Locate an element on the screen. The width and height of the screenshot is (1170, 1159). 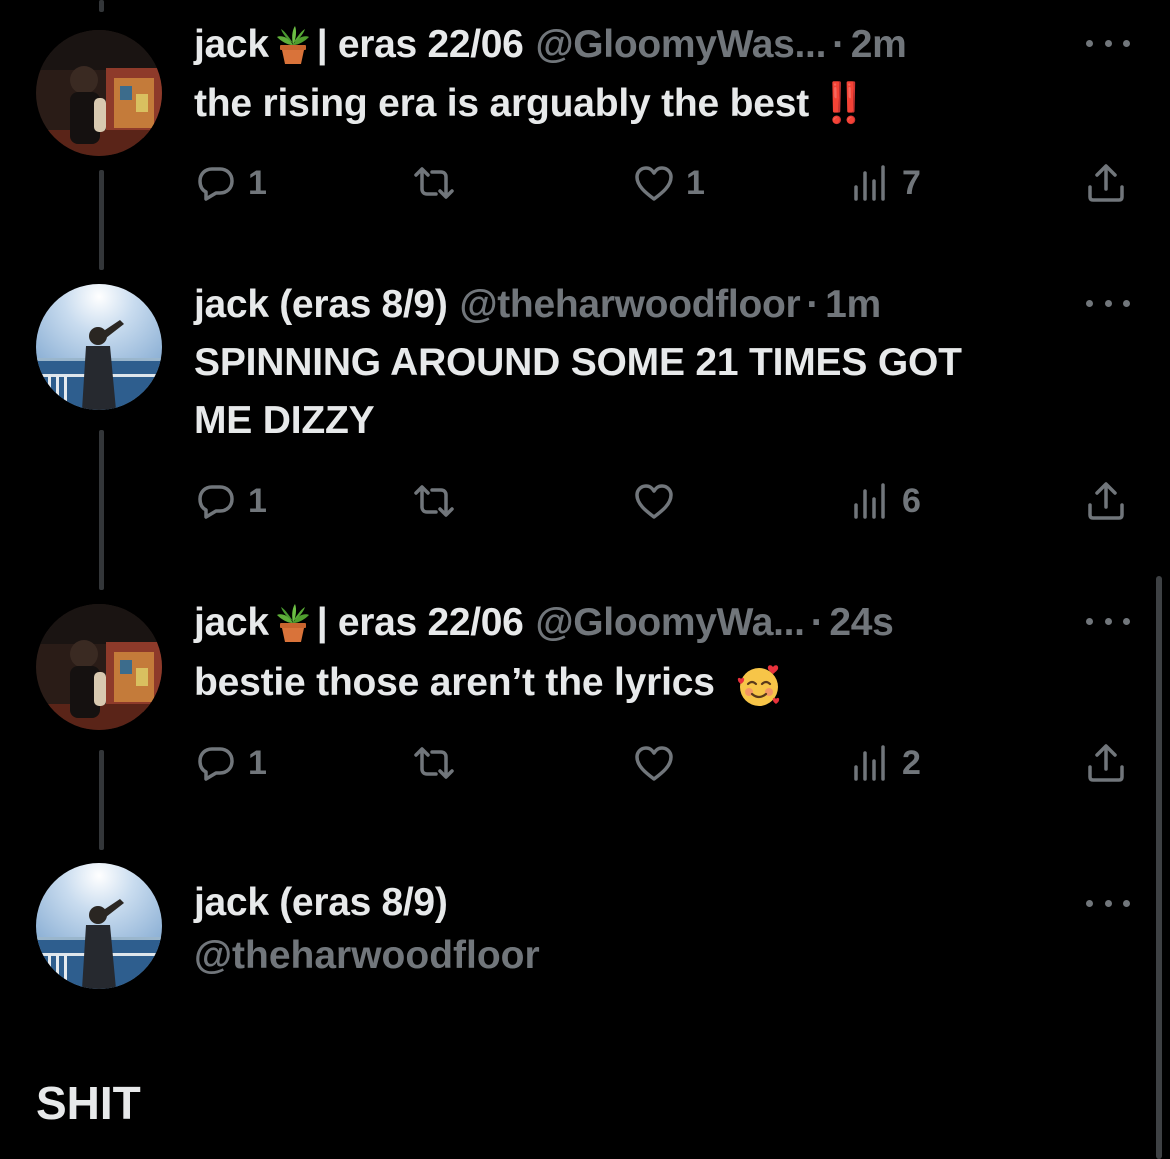
view-count: 2 is located at coordinates (911, 762).